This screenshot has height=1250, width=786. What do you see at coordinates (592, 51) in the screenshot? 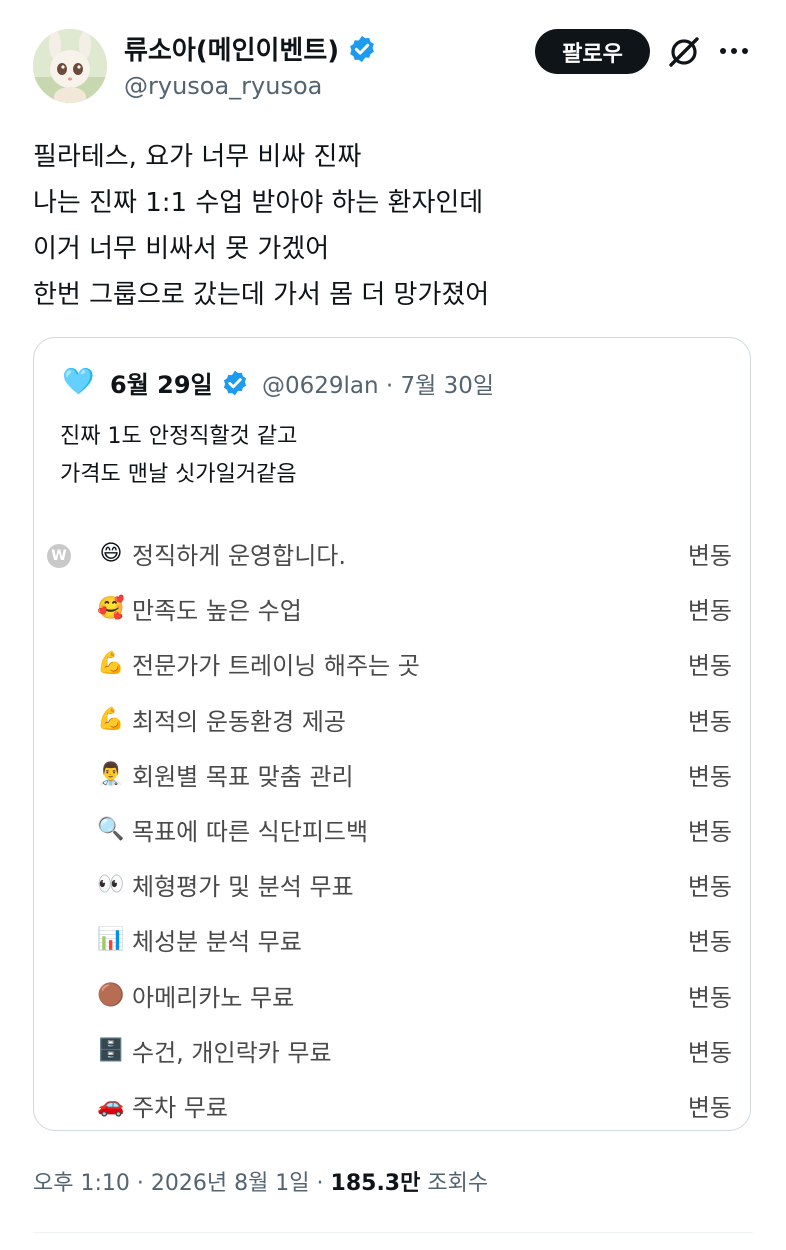
I see `follow-button: 팔로우` at bounding box center [592, 51].